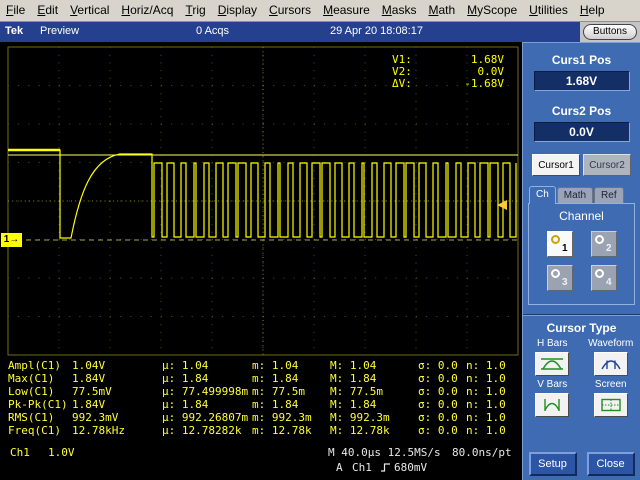 This screenshot has width=640, height=480. What do you see at coordinates (599, 239) in the screenshot?
I see `channel-2-ring-icon` at bounding box center [599, 239].